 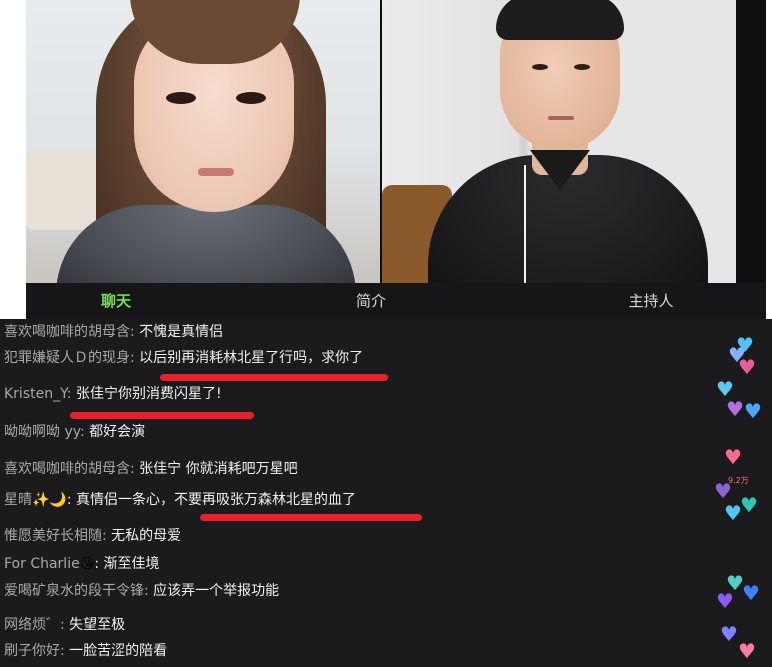 What do you see at coordinates (18, 500) in the screenshot?
I see `chat-username: 星晴` at bounding box center [18, 500].